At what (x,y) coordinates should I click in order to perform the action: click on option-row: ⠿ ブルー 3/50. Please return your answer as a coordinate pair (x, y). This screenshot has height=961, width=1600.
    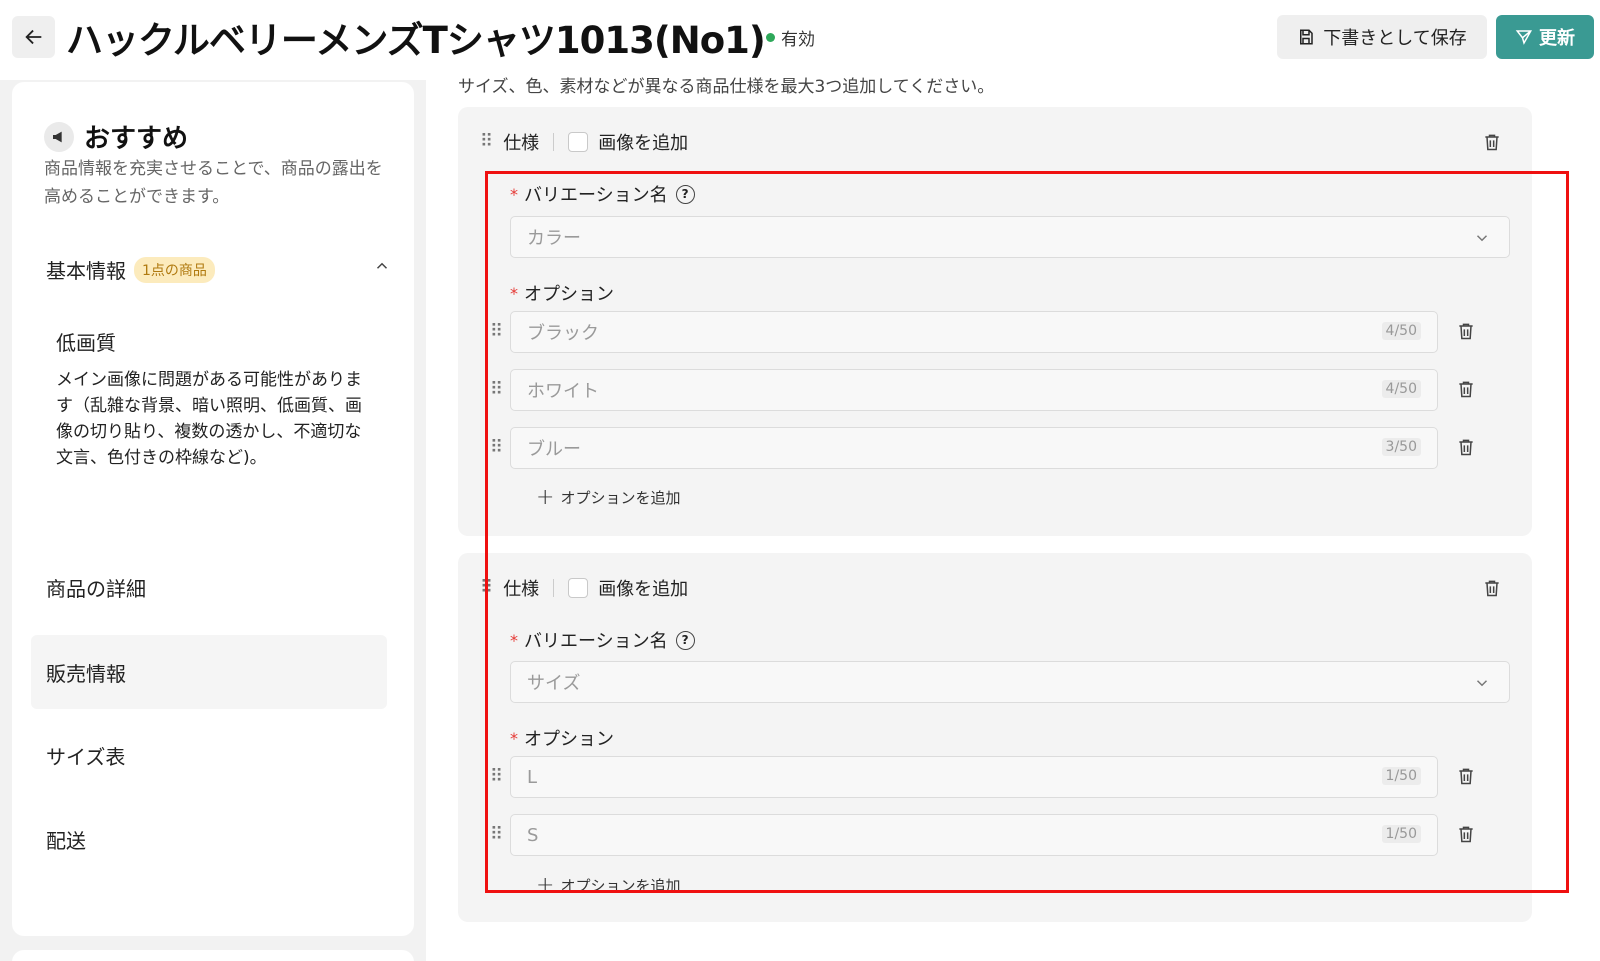
    Looking at the image, I should click on (1006, 448).